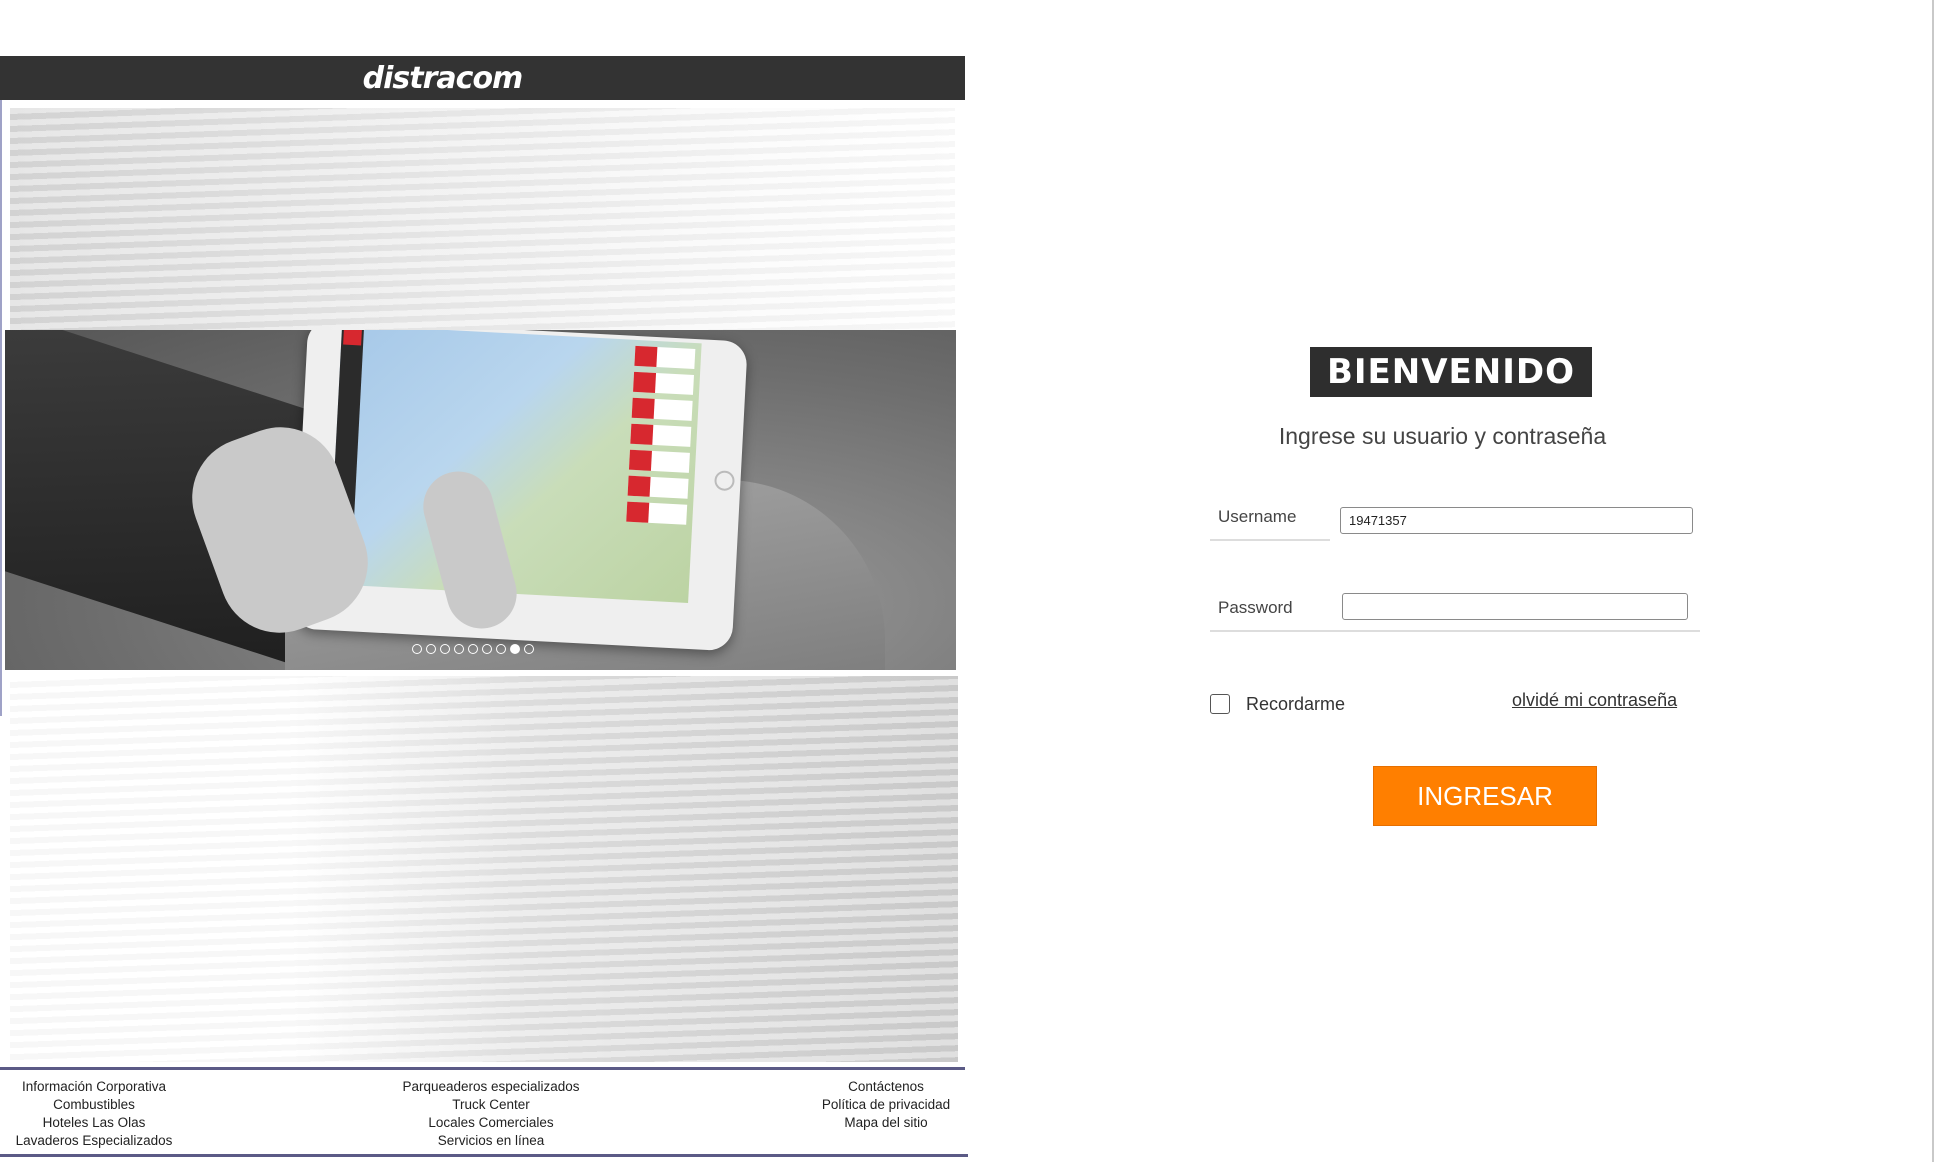 This screenshot has width=1938, height=1162. Describe the element at coordinates (443, 78) in the screenshot. I see `distracom-logo: distracom` at that location.